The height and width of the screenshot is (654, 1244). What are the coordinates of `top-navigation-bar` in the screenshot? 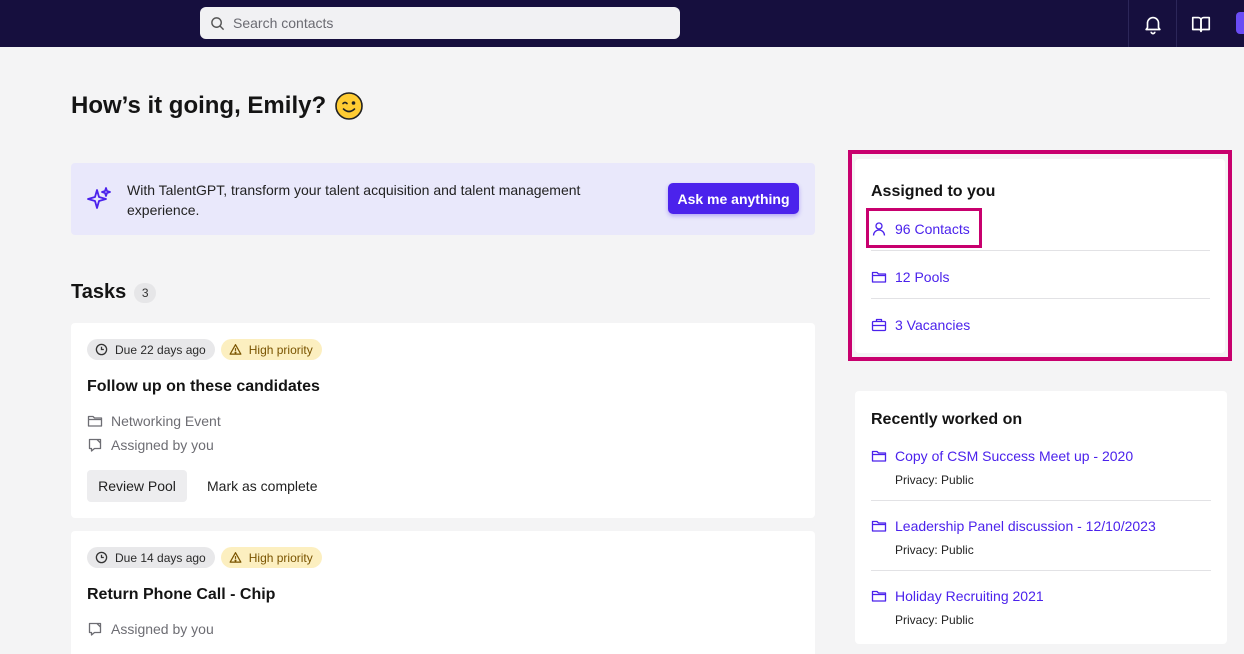 It's located at (622, 23).